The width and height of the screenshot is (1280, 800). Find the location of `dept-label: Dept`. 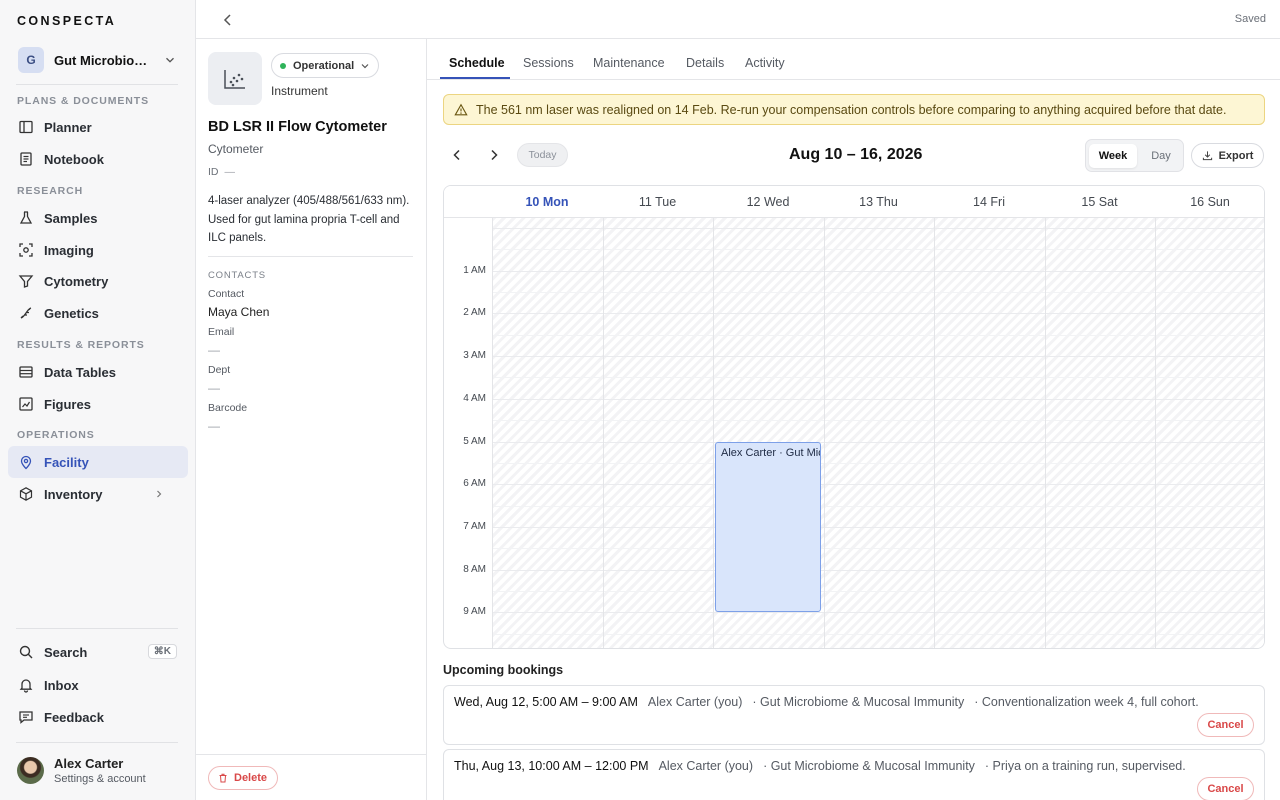

dept-label: Dept is located at coordinates (219, 370).